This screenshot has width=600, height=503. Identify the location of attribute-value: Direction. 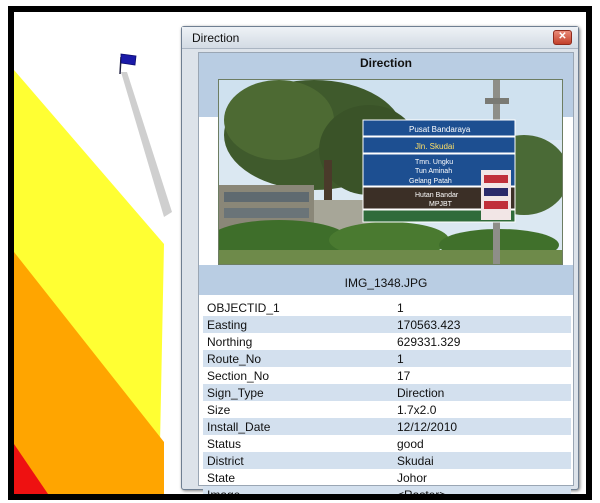
(482, 392).